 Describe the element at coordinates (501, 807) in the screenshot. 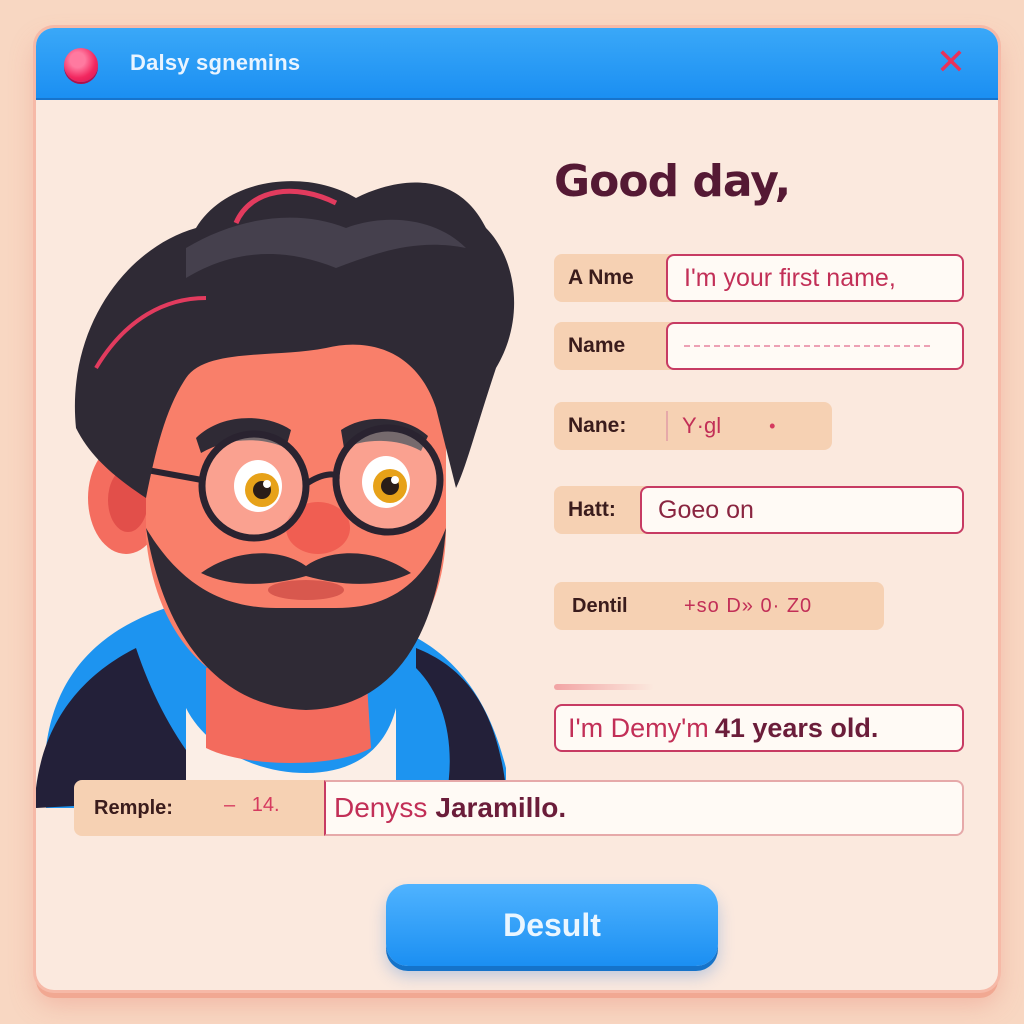

I see `remple-value-bold: Jaramillo.` at that location.